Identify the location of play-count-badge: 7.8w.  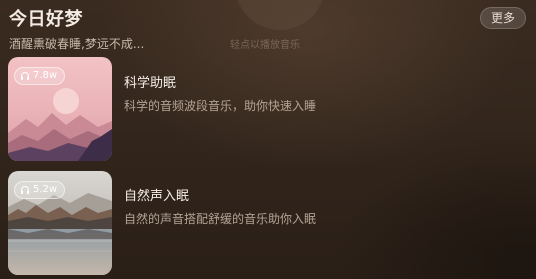
(40, 76).